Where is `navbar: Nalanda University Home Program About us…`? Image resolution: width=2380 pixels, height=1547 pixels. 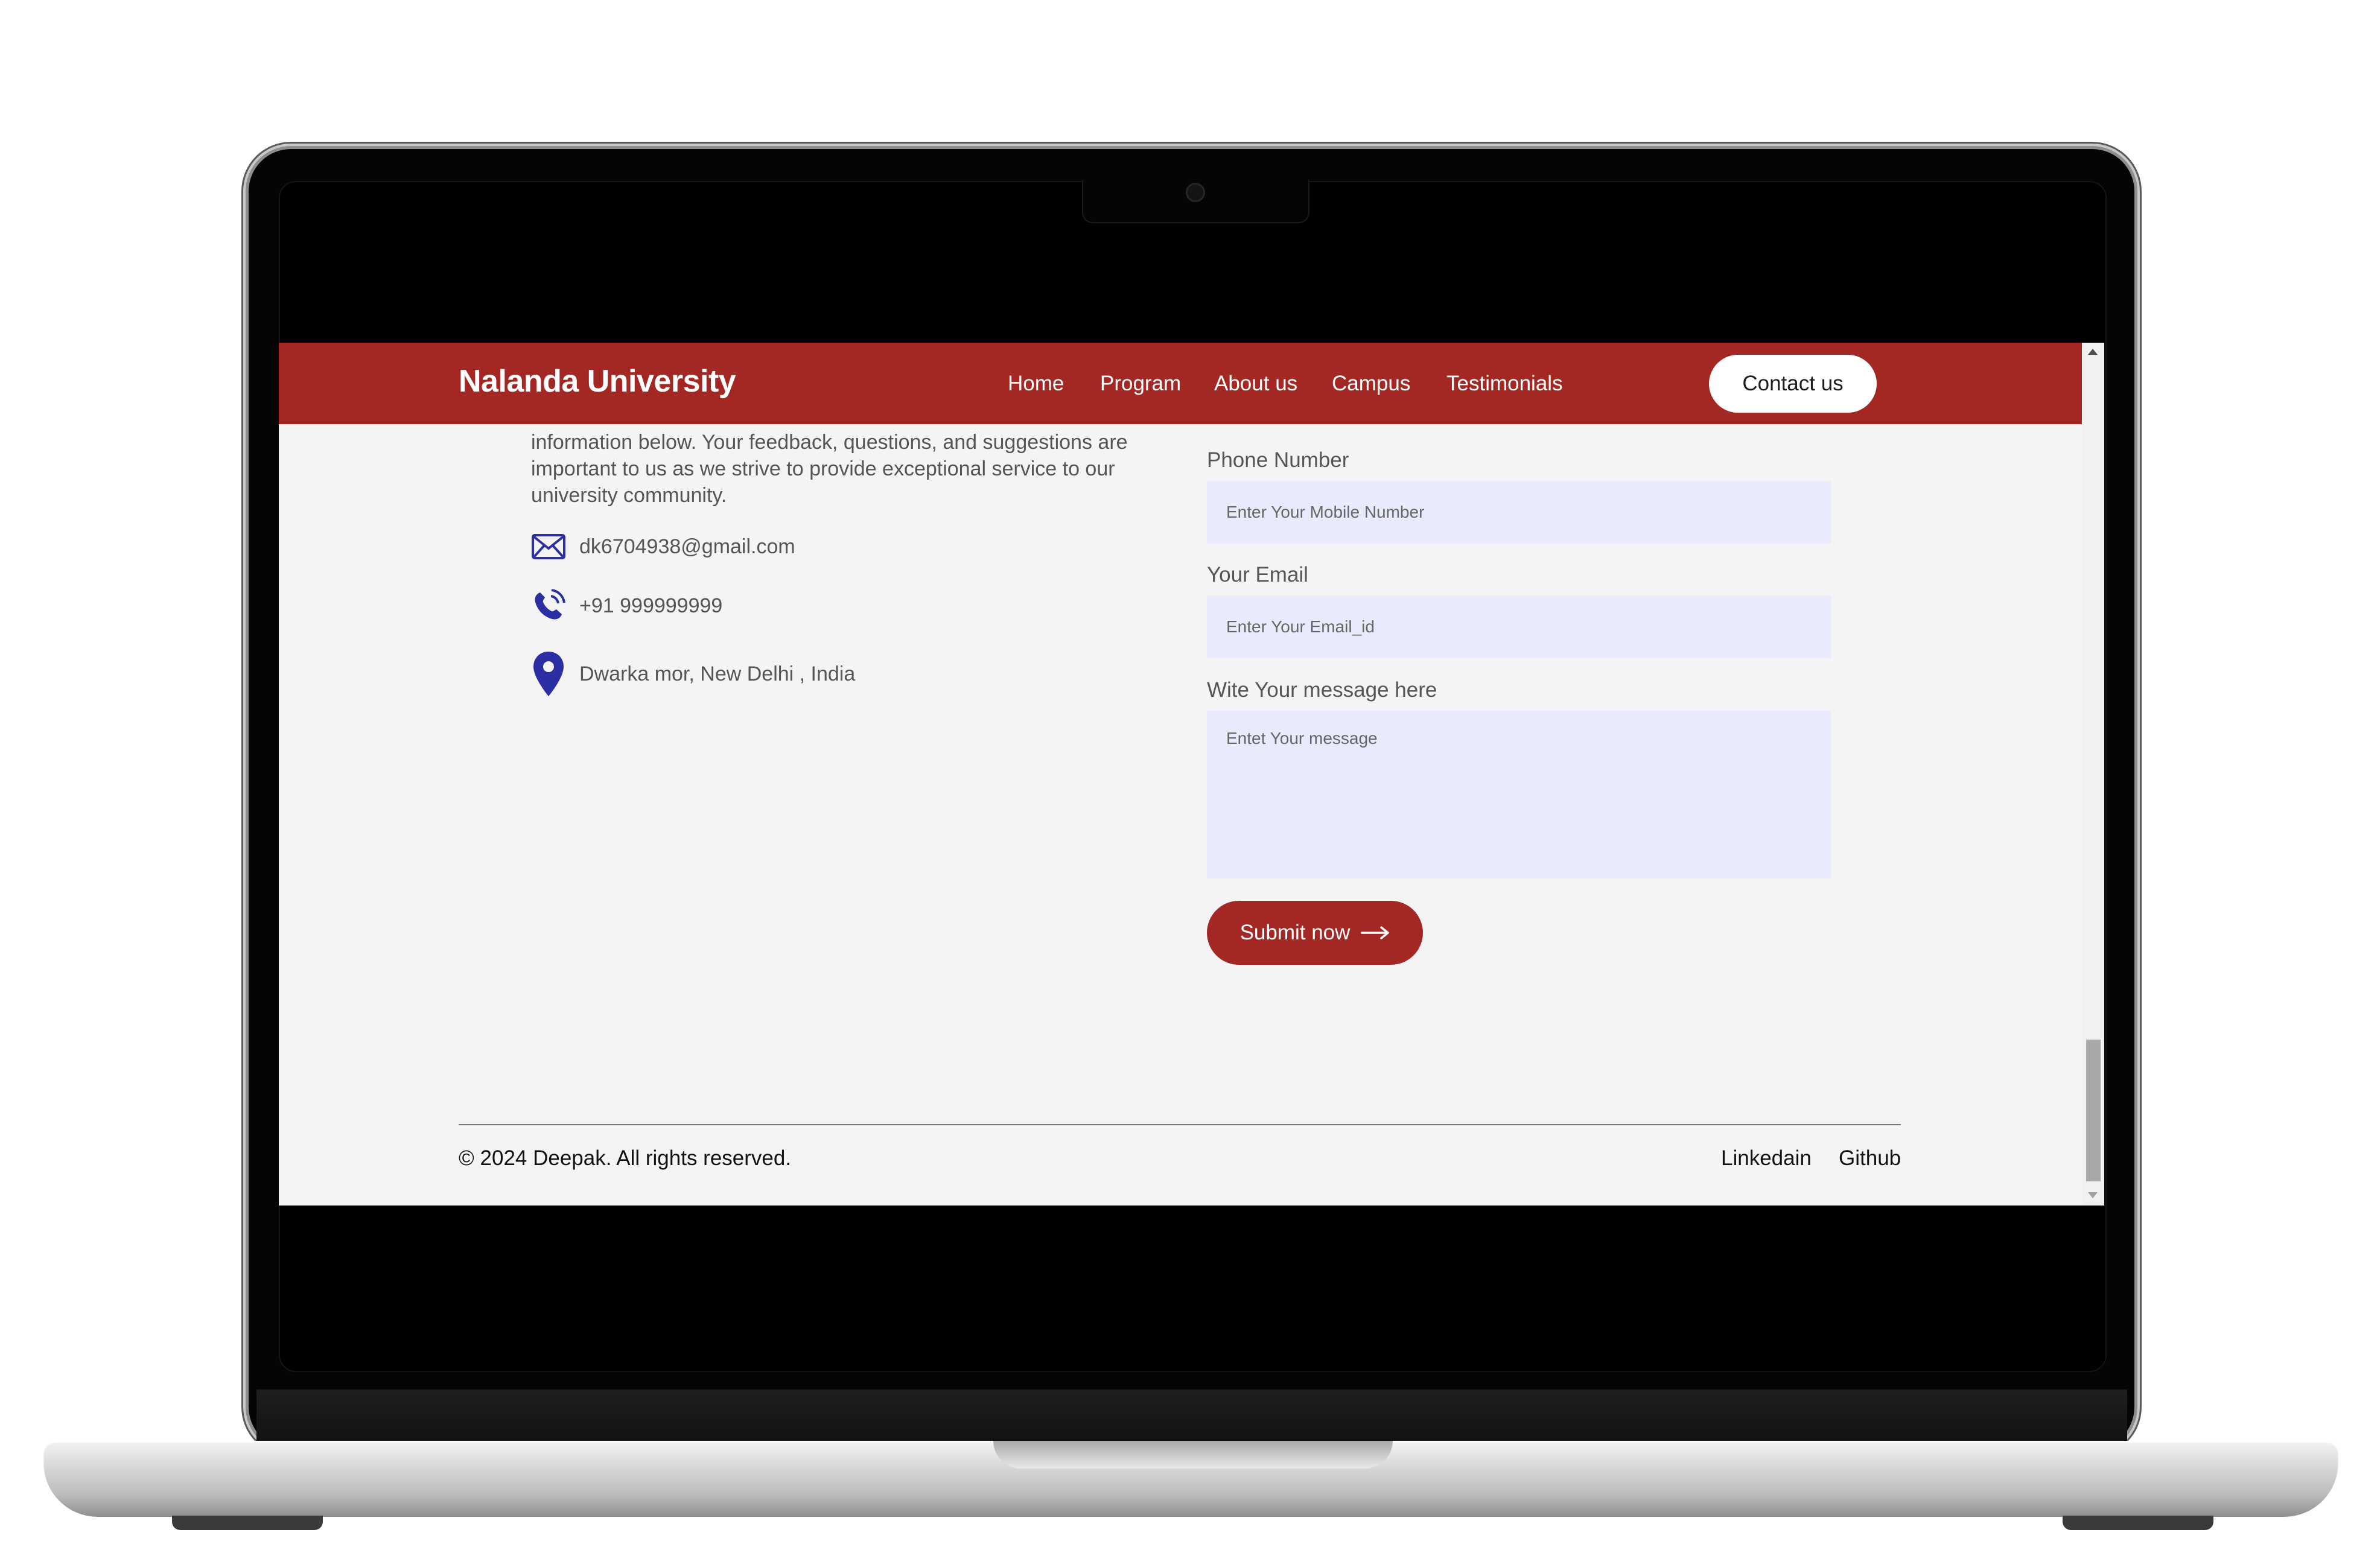
navbar: Nalanda University Home Program About us… is located at coordinates (1180, 383).